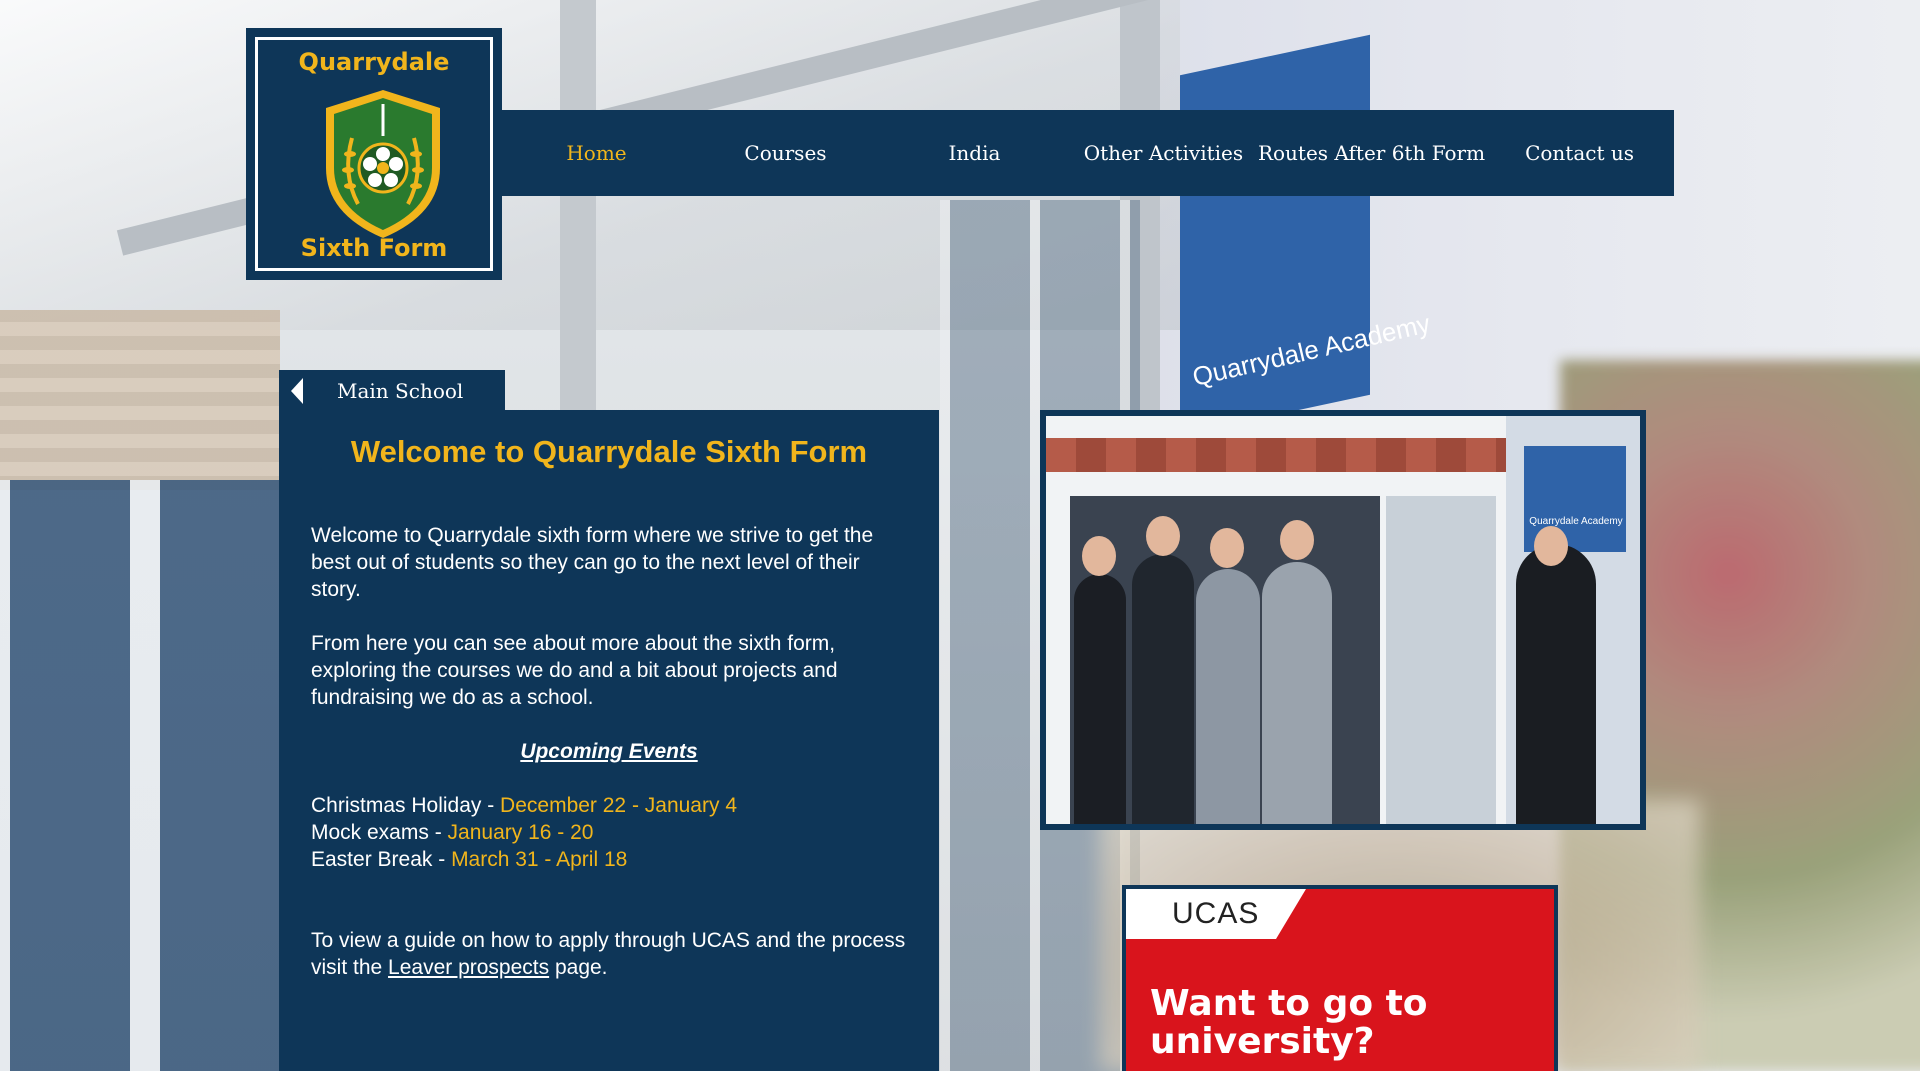 Image resolution: width=1920 pixels, height=1071 pixels. I want to click on main-school-link: Main School, so click(392, 391).